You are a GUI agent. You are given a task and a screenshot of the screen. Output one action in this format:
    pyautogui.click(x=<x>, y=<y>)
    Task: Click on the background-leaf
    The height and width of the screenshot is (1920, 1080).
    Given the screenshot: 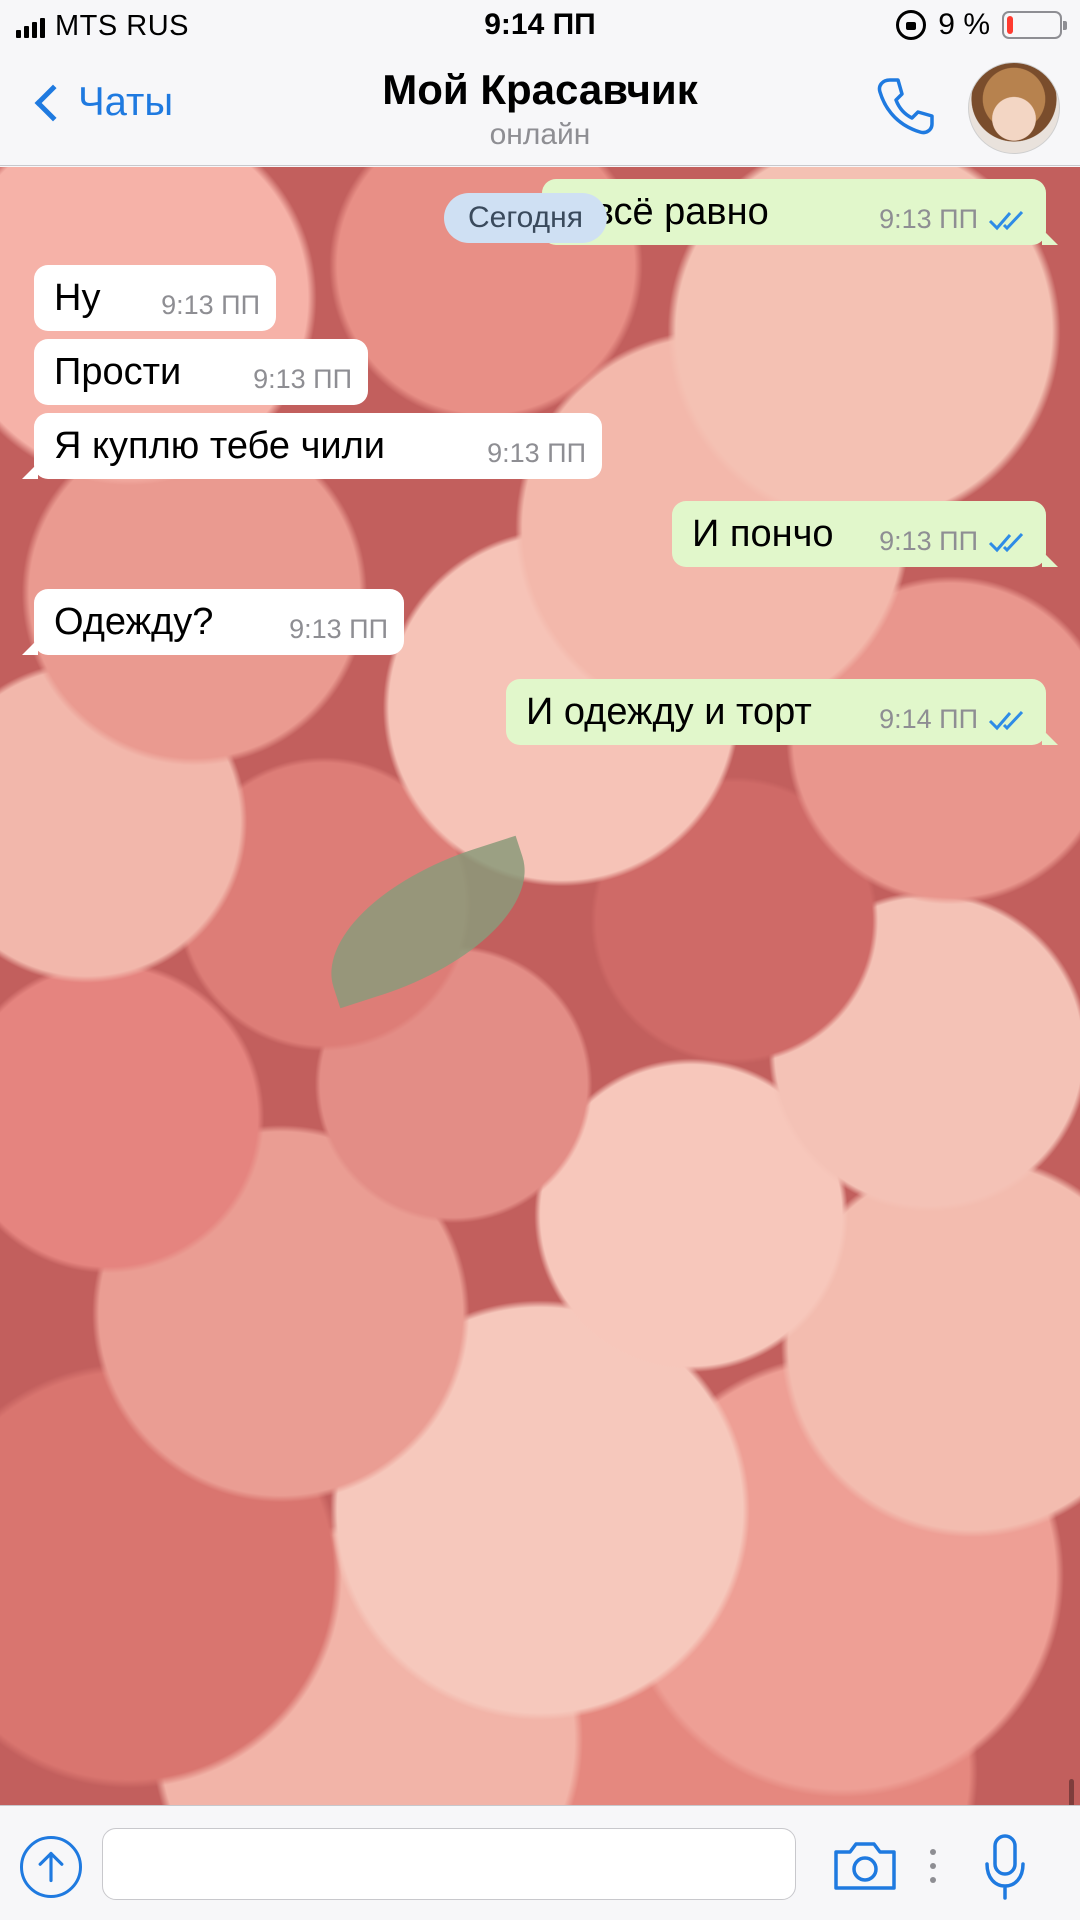 What is the action you would take?
    pyautogui.click(x=428, y=922)
    